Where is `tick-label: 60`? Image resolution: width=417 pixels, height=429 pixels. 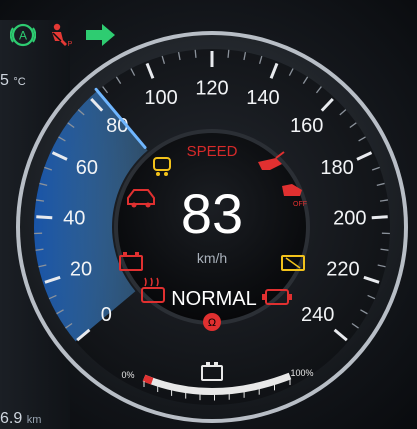
tick-label: 60 is located at coordinates (87, 168).